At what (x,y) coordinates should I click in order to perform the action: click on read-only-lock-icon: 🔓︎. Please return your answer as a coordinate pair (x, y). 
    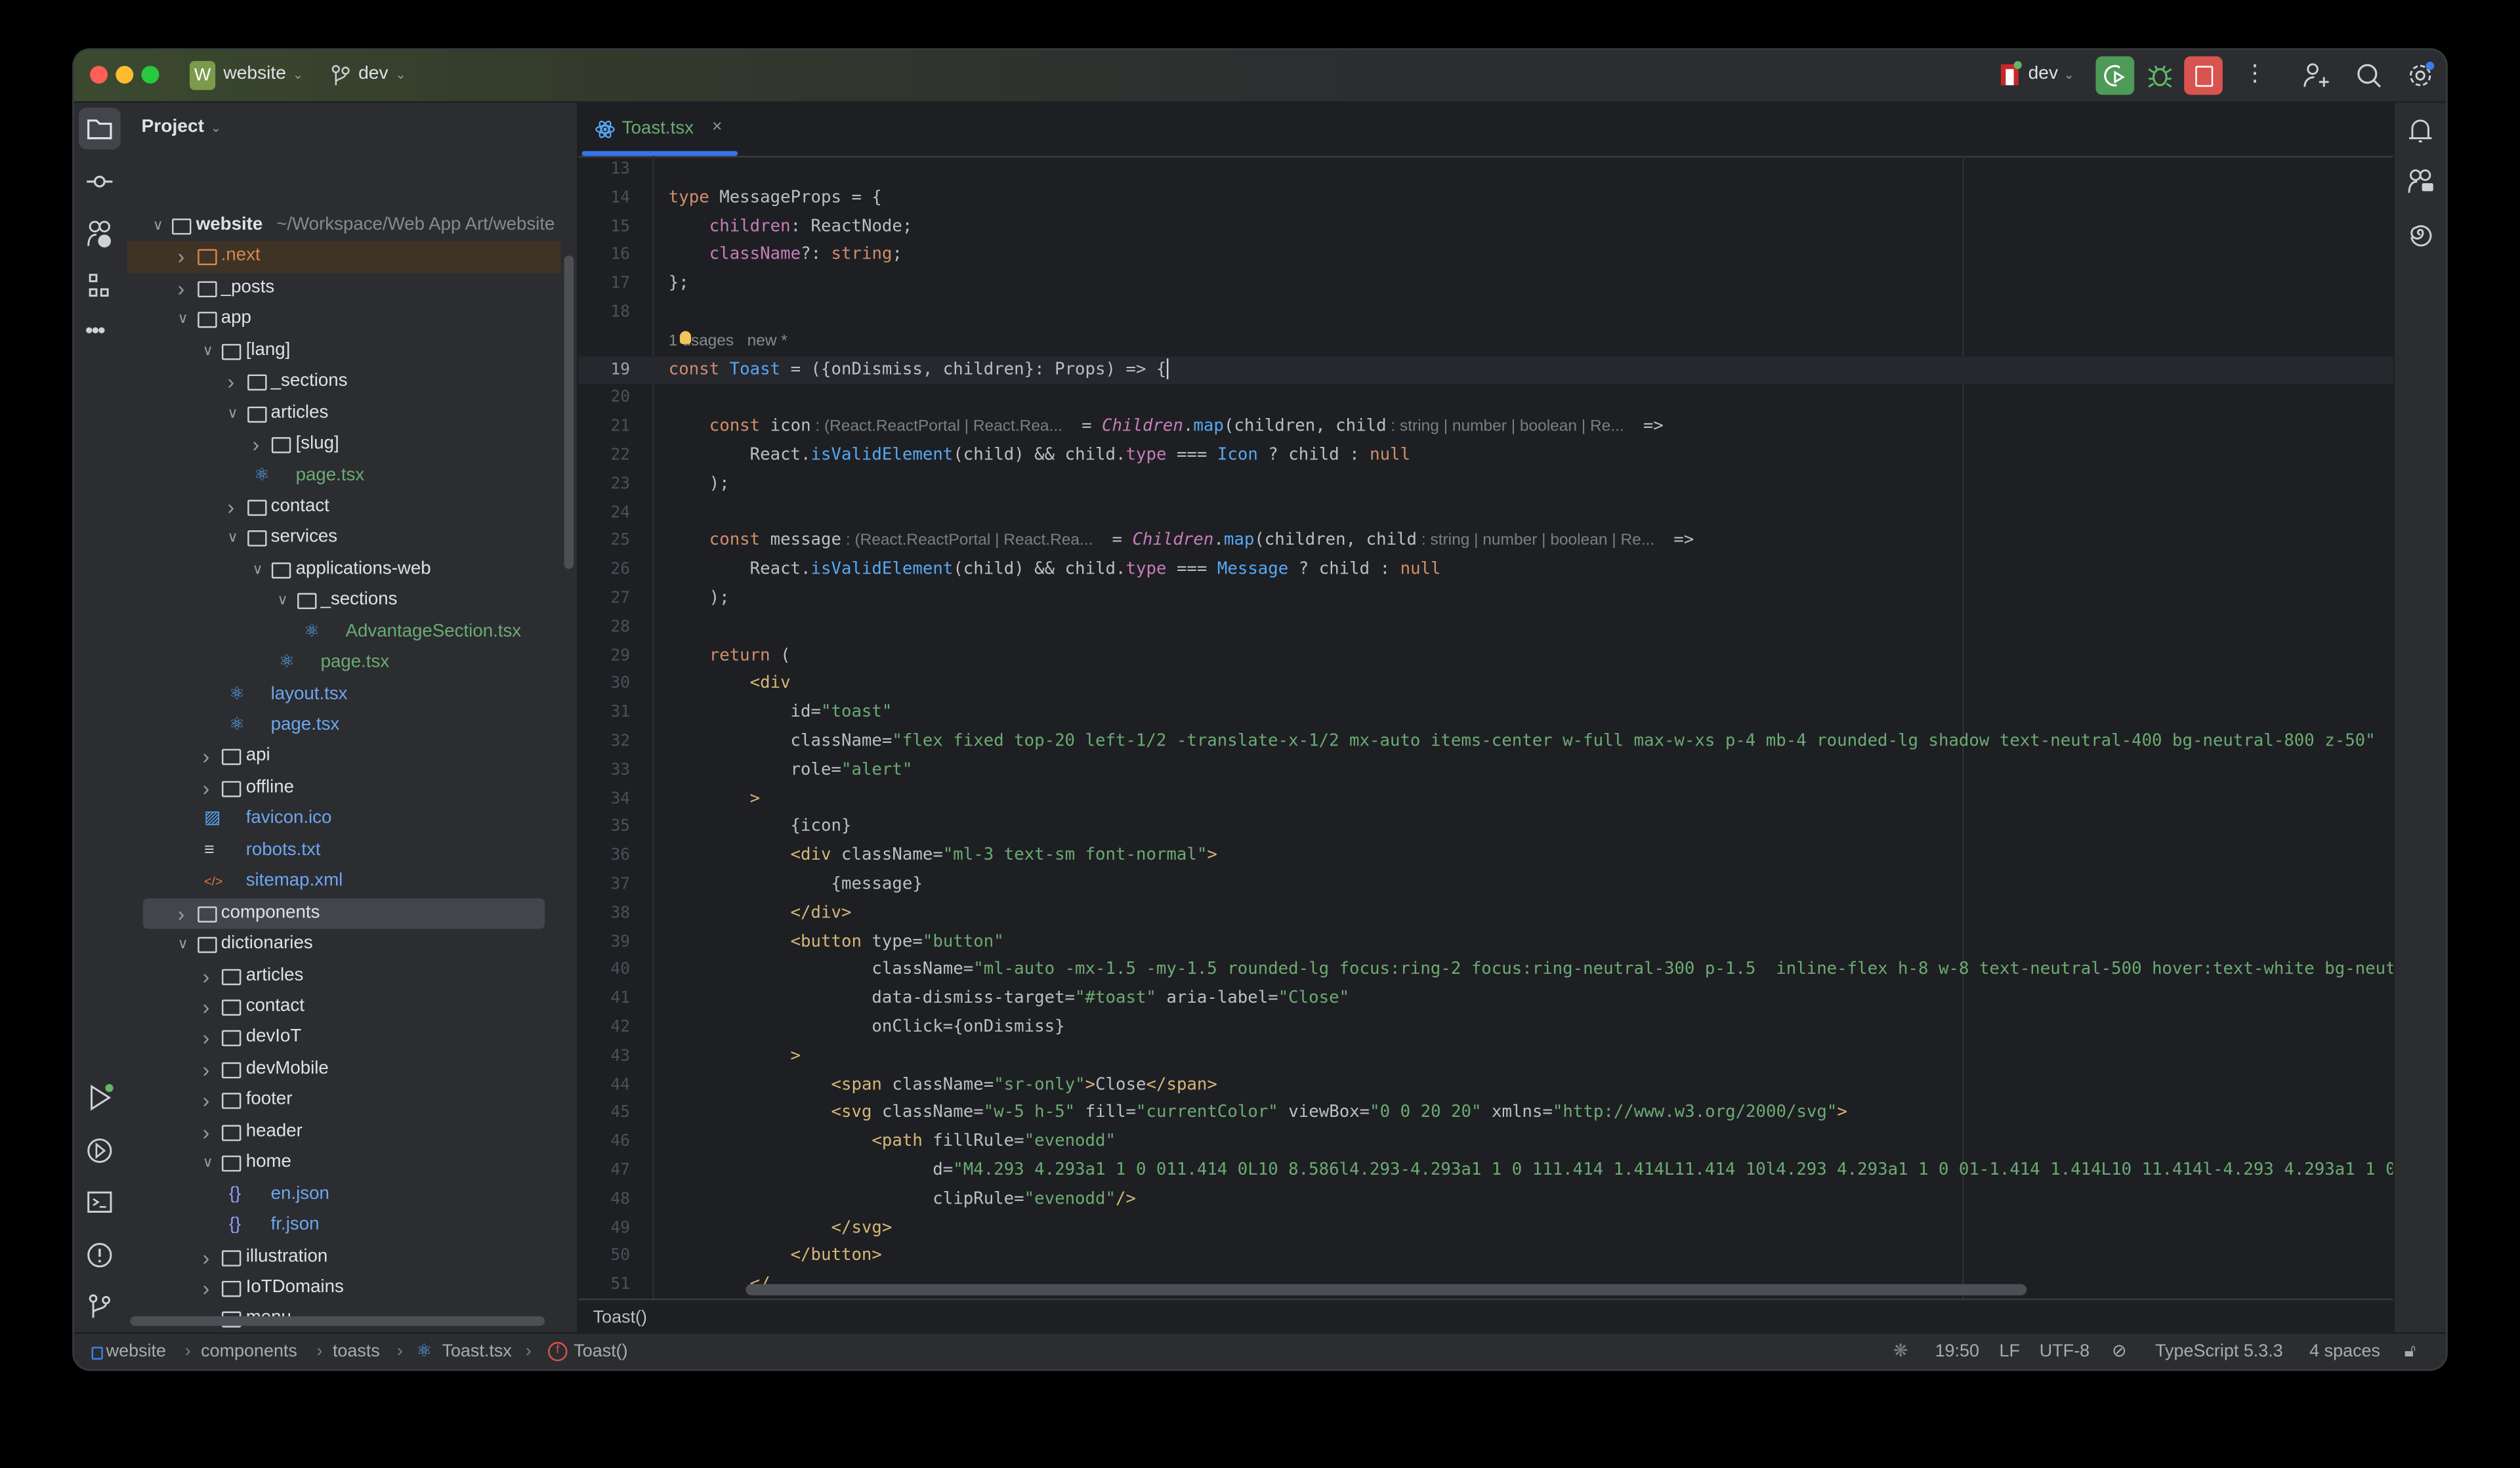
    Looking at the image, I should click on (2410, 1352).